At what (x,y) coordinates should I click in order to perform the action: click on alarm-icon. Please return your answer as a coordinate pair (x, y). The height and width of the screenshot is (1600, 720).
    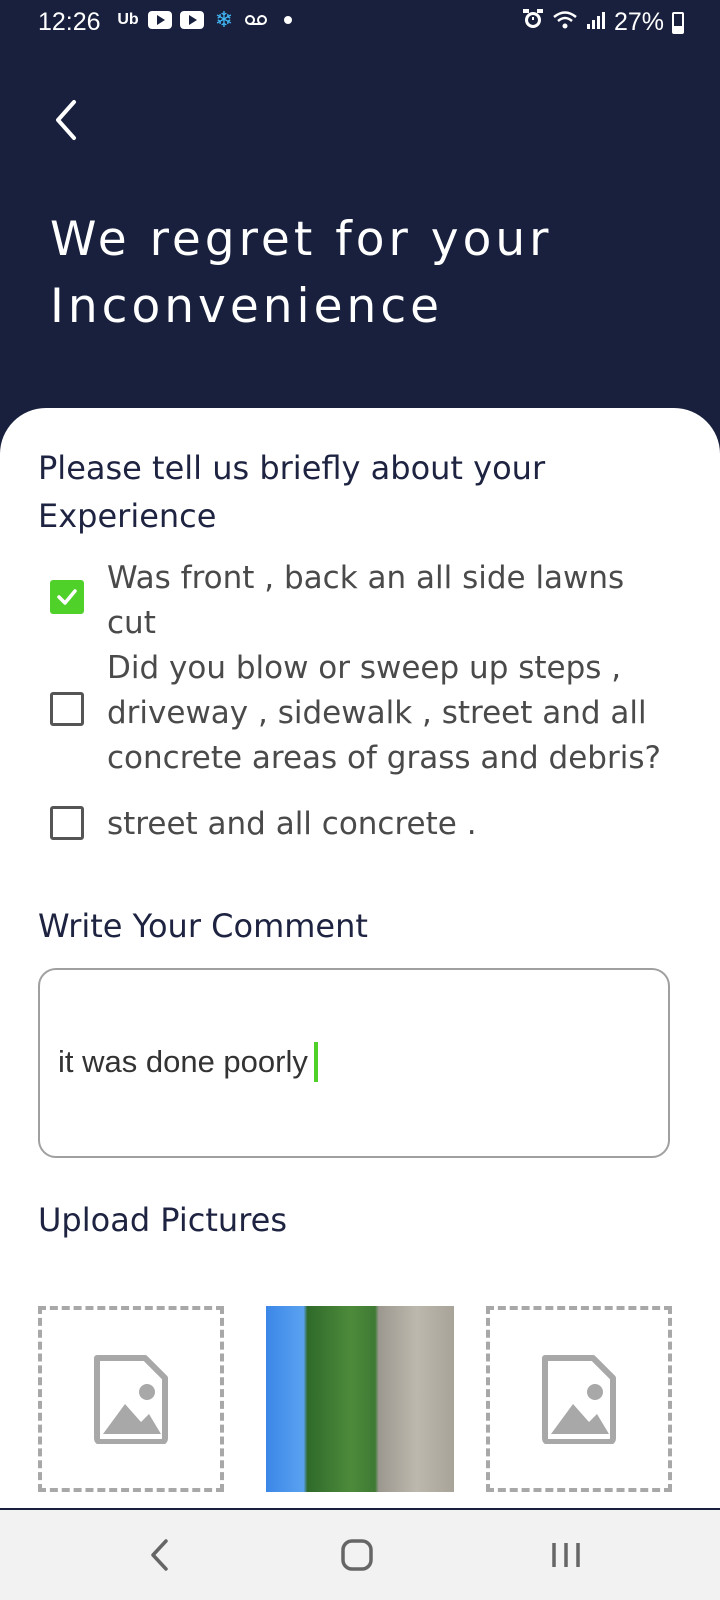
    Looking at the image, I should click on (533, 22).